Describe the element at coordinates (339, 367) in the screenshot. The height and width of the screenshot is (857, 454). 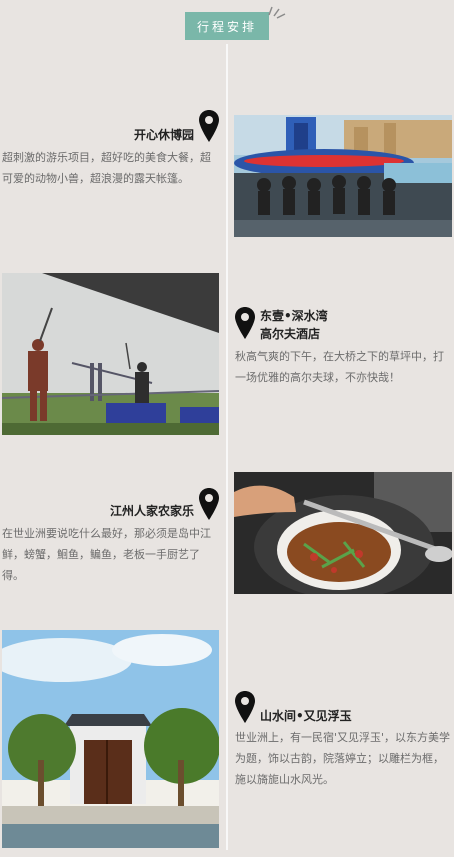
I see `item-description: 秋高气爽的下午，在大桥之下的草坪中，打一场优雅的高尔夫球，不亦快哉！` at that location.